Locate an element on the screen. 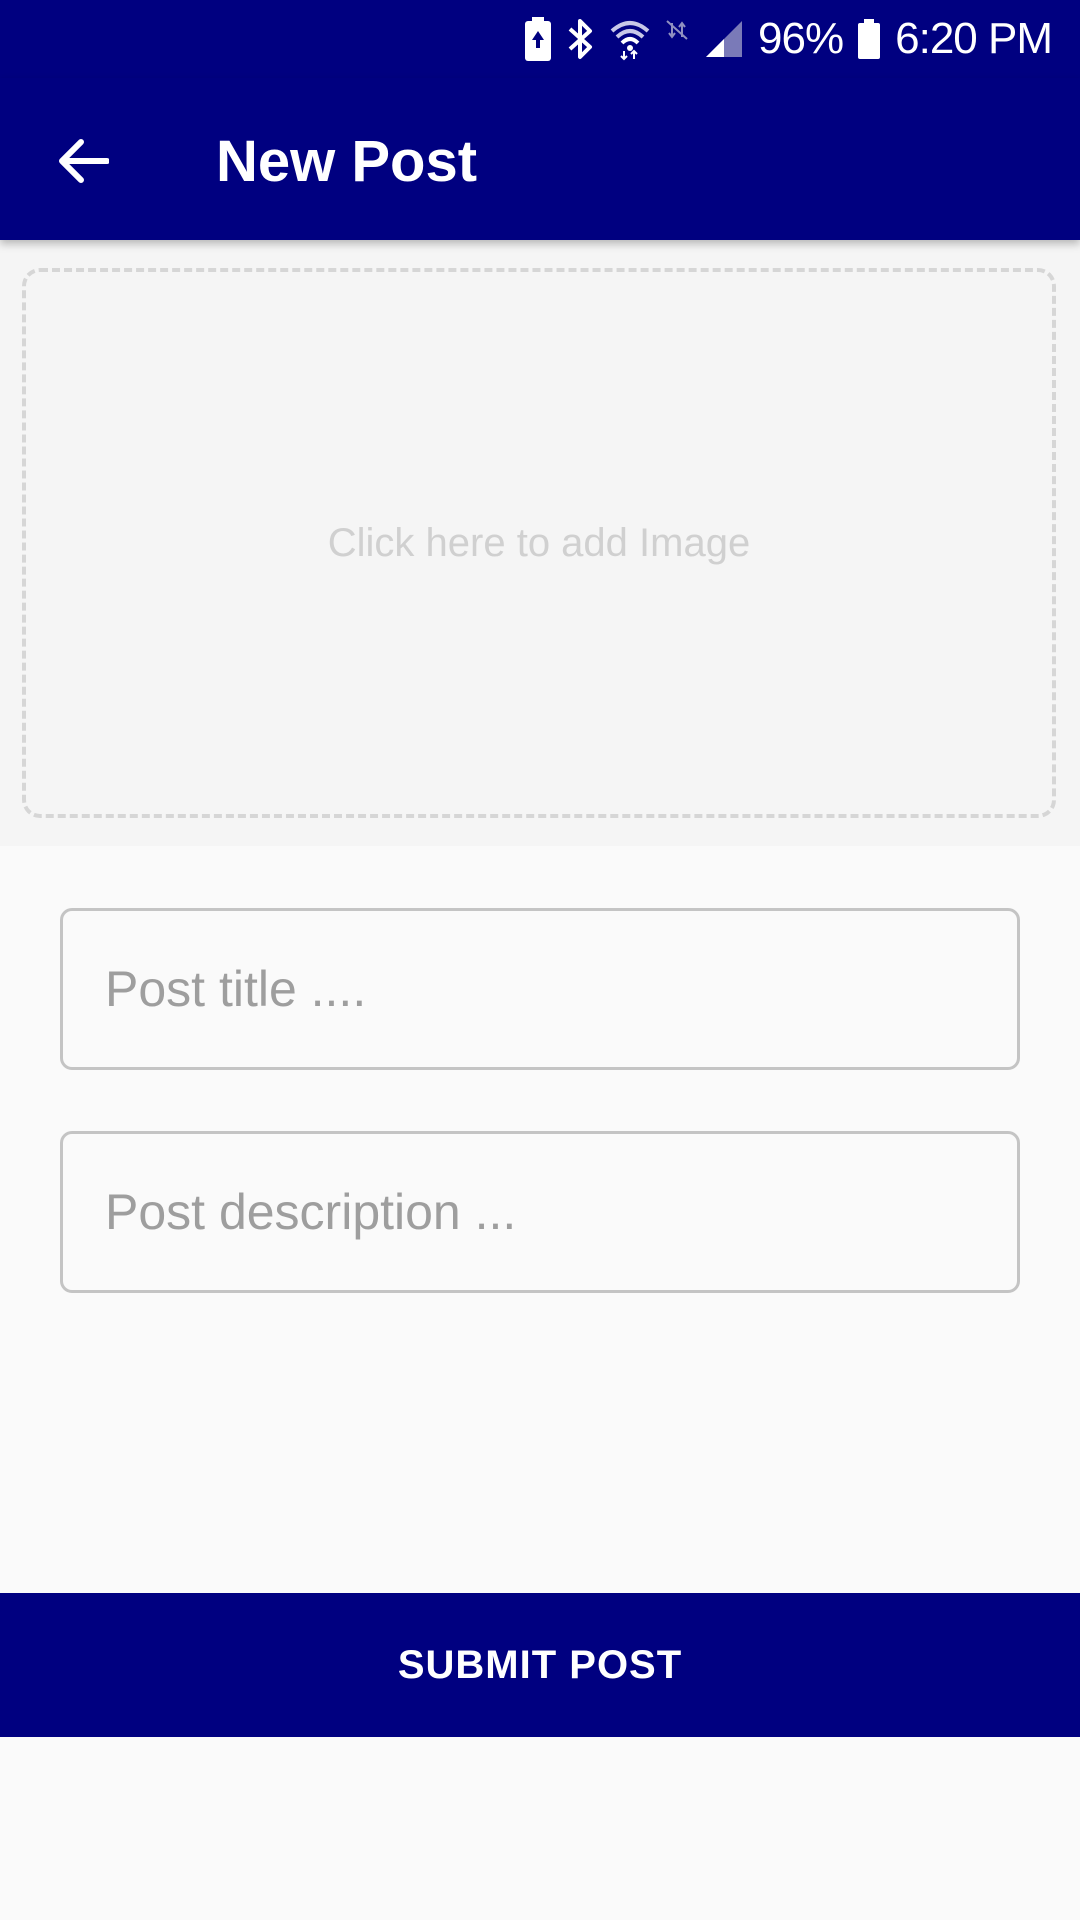  battery-saver-icon is located at coordinates (538, 39).